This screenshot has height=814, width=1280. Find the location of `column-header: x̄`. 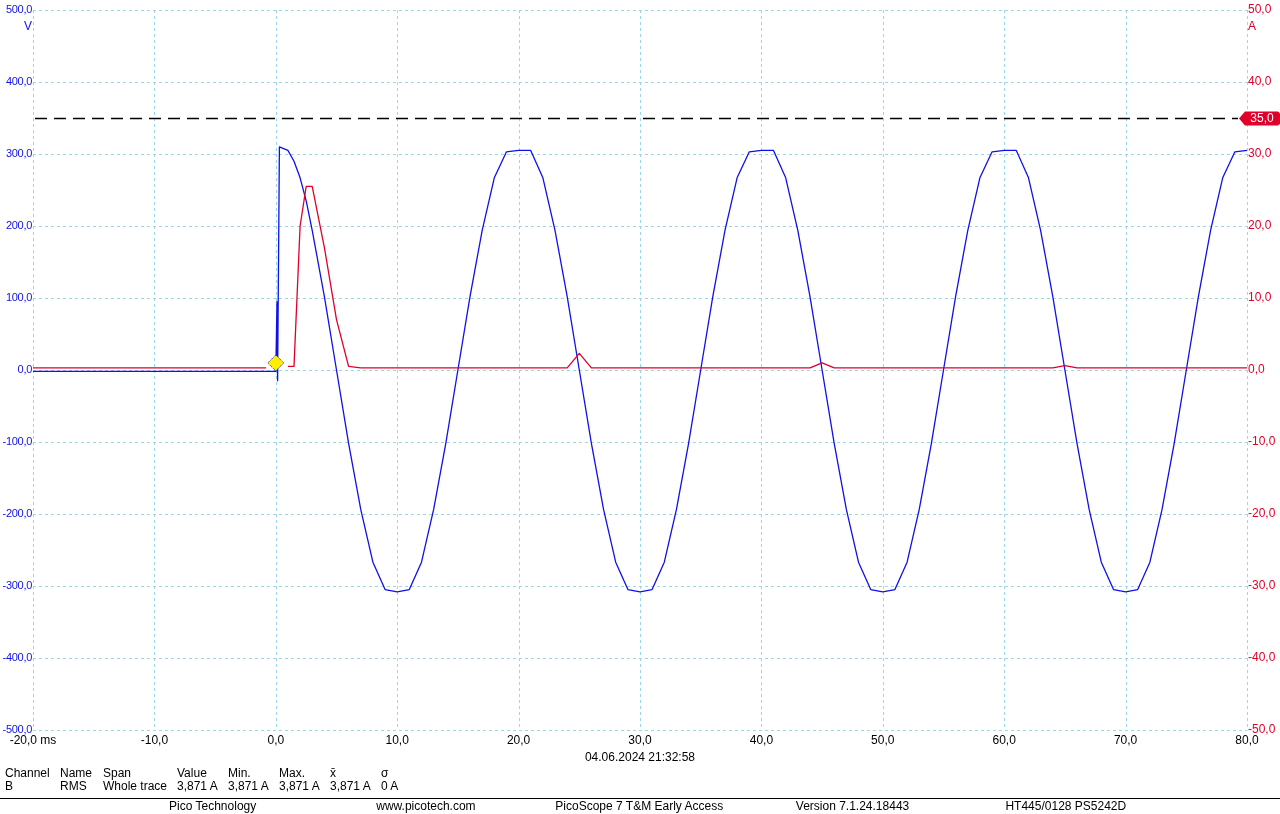

column-header: x̄ is located at coordinates (333, 773).